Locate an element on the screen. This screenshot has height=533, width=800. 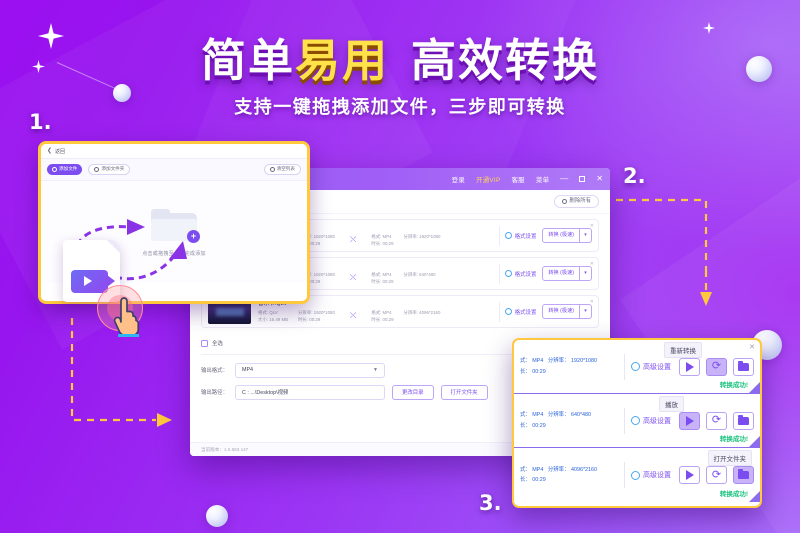
trash-icon is located at coordinates (564, 201).